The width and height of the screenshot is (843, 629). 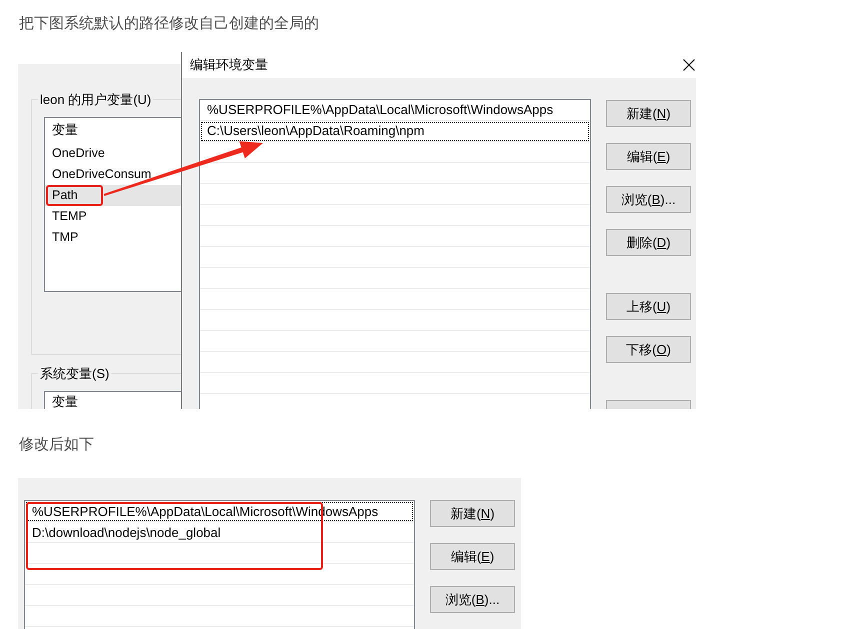 I want to click on path-row: %USERPROFILE%\AppData\Local\Microsoft\WindowsApps, so click(x=395, y=110).